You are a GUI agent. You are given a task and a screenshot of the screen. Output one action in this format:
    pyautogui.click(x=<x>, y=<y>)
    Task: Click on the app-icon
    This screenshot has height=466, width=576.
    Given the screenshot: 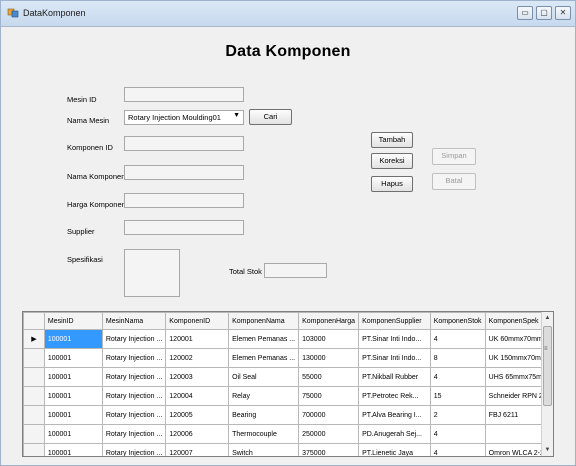 What is the action you would take?
    pyautogui.click(x=13, y=13)
    